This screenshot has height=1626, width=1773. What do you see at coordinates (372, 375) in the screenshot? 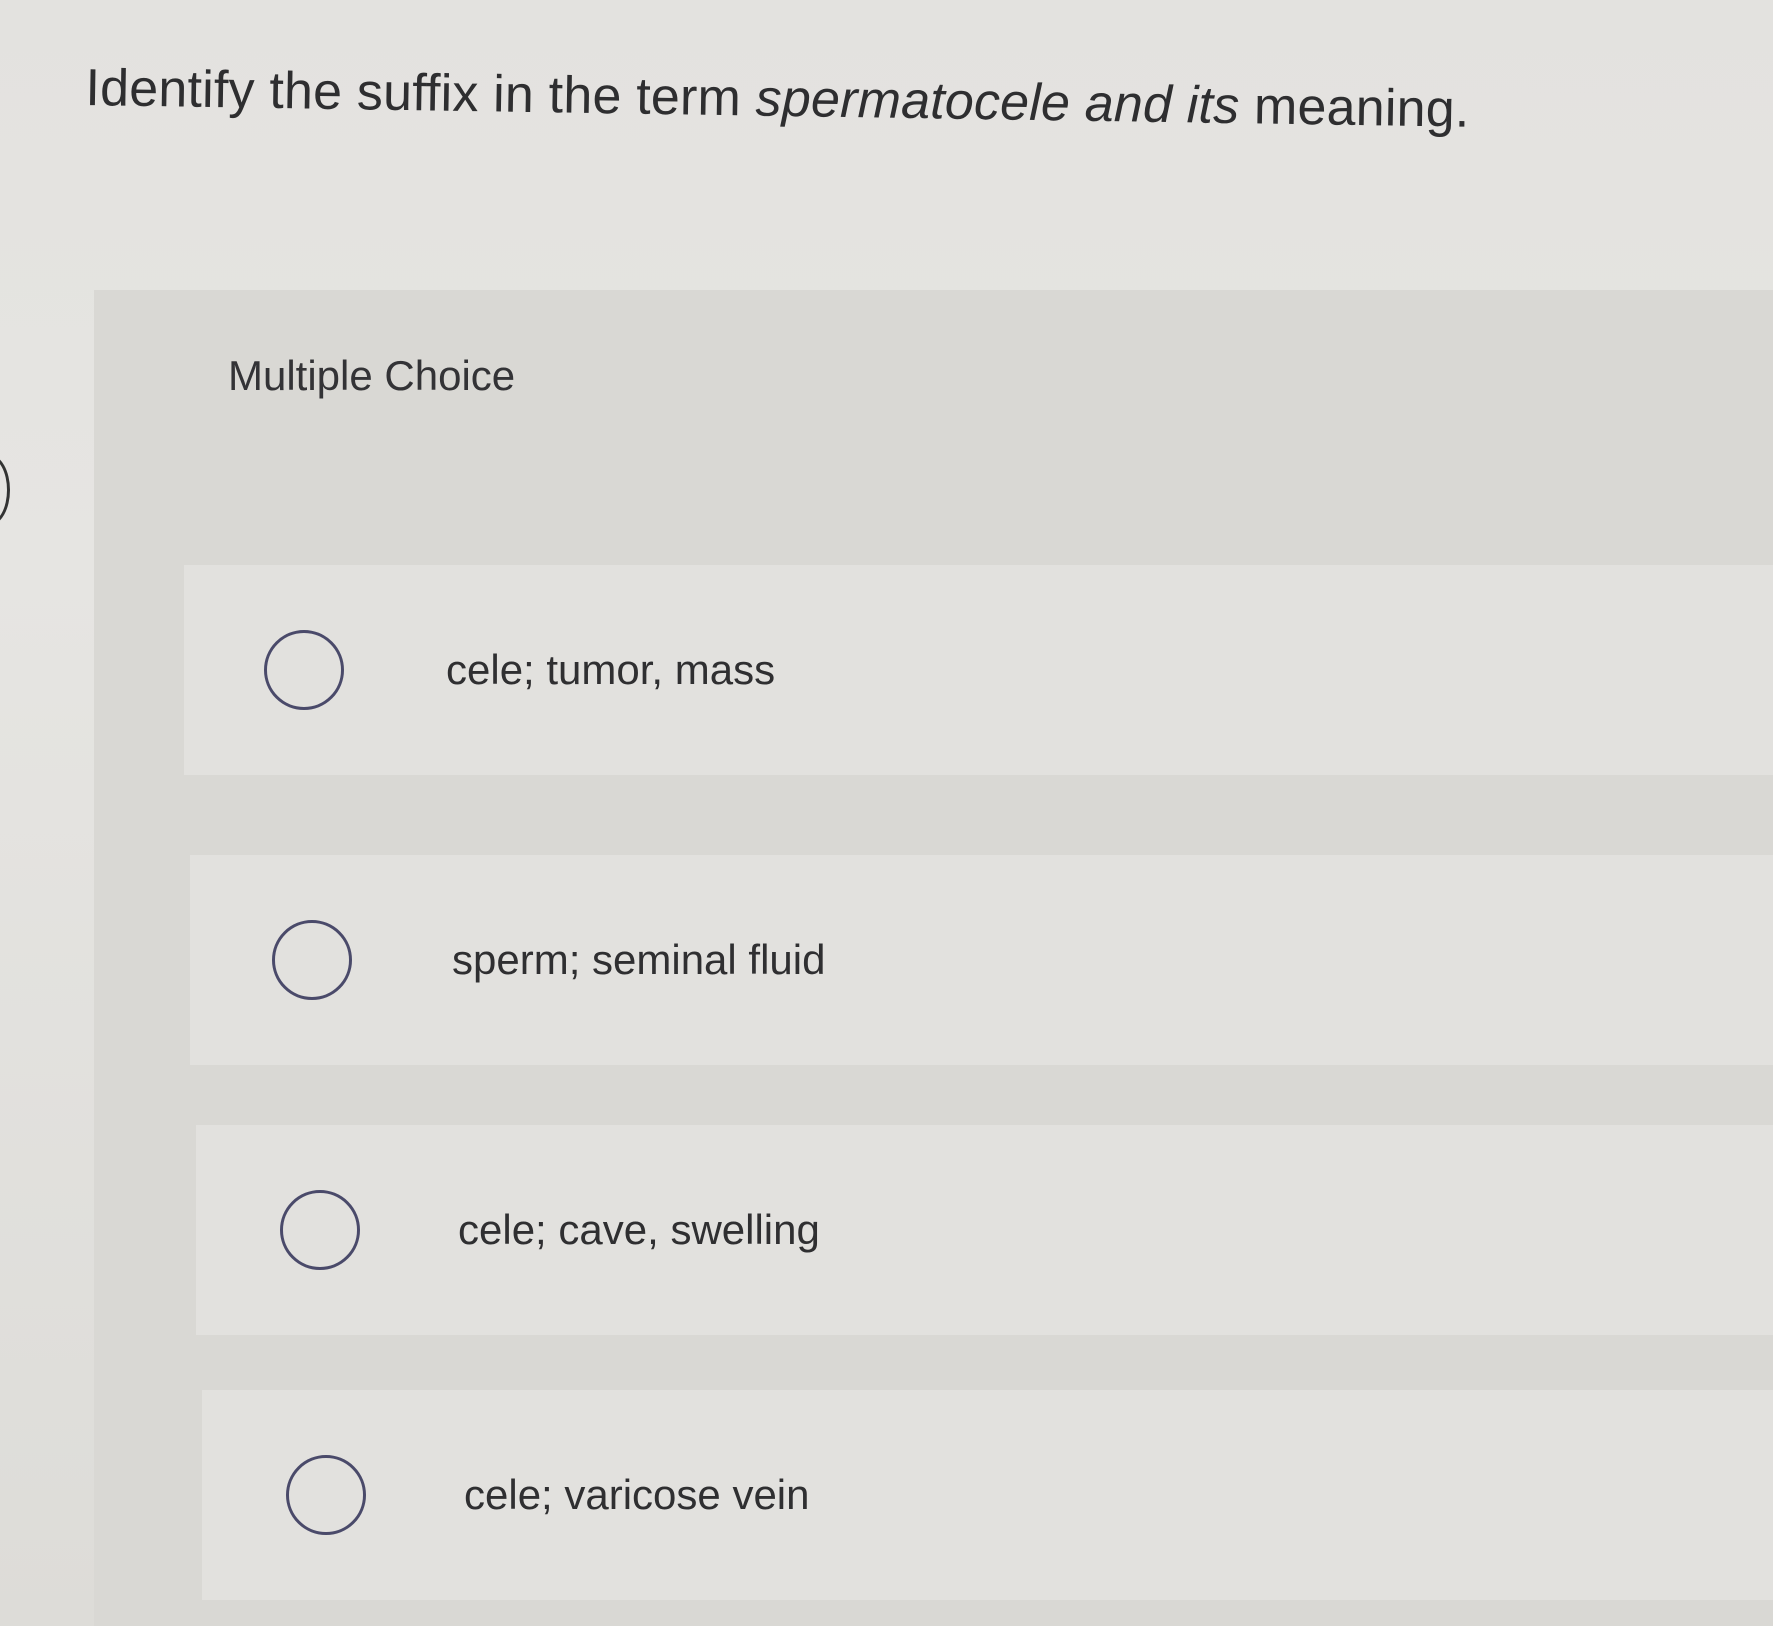
I see `question-type-label: Multiple Choice` at bounding box center [372, 375].